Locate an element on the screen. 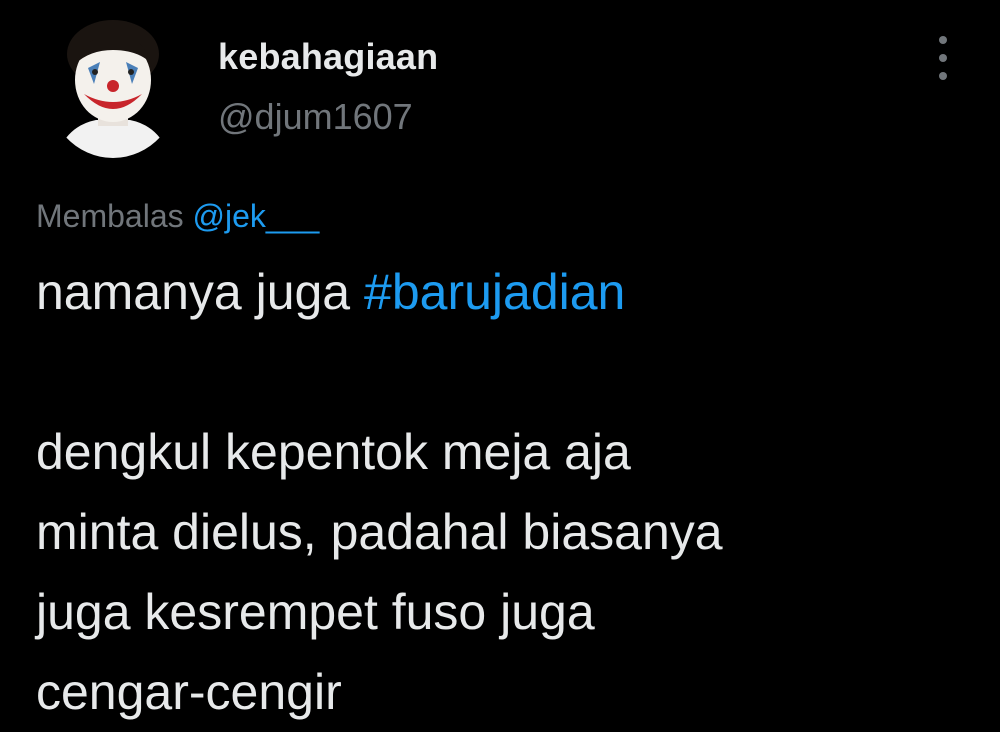 This screenshot has height=732, width=1000. author-display-name: kebahagiaan is located at coordinates (328, 57).